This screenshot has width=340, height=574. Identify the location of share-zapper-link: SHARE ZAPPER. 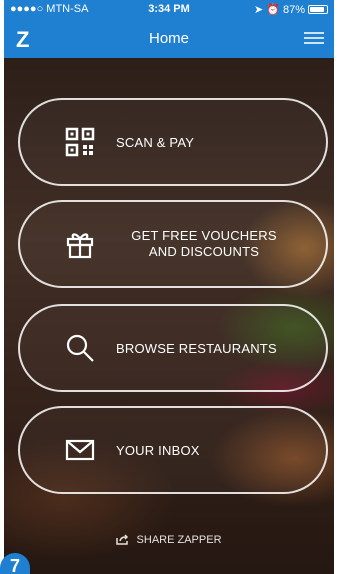
(169, 540).